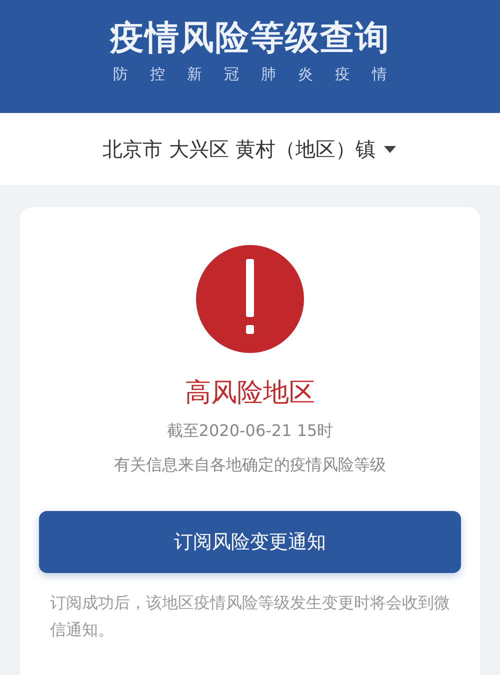  I want to click on subscribe-note: 订阅成功后，该地区疫情风险等级发生变更时将会收到微信通知。, so click(250, 616).